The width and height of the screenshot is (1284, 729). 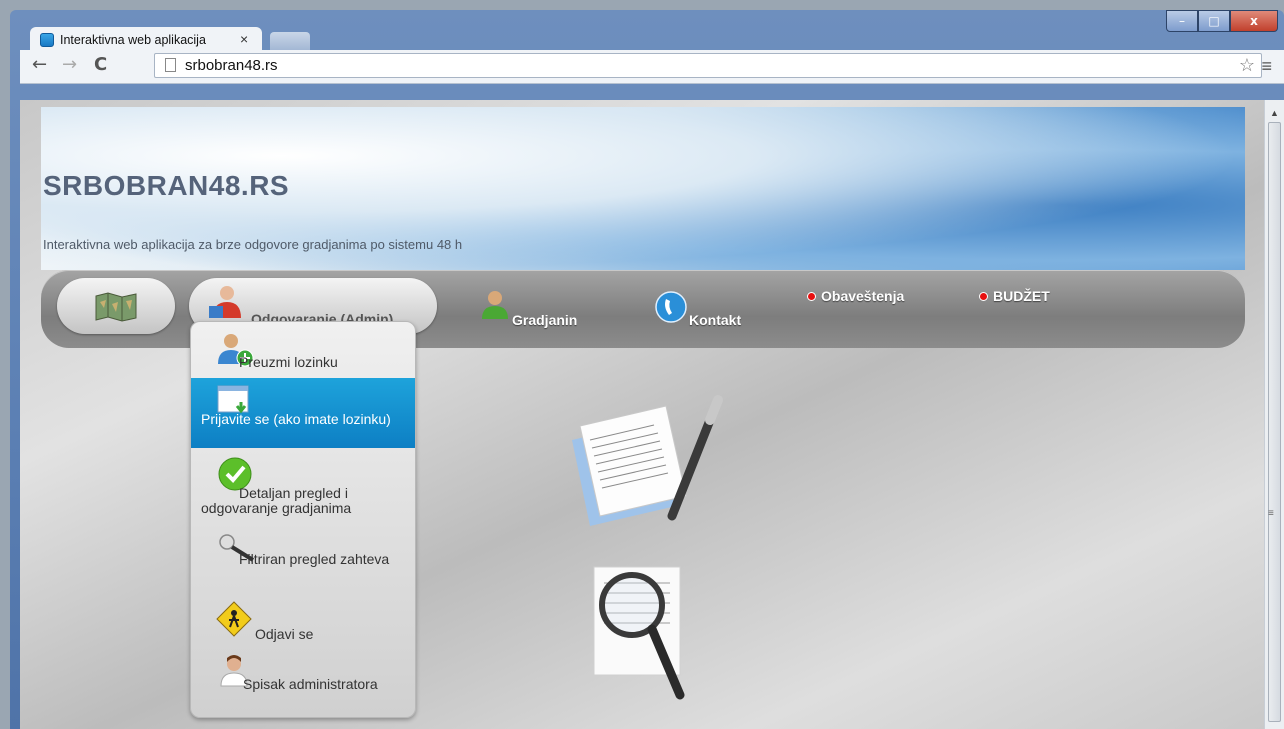 What do you see at coordinates (234, 619) in the screenshot?
I see `warning-sign-icon` at bounding box center [234, 619].